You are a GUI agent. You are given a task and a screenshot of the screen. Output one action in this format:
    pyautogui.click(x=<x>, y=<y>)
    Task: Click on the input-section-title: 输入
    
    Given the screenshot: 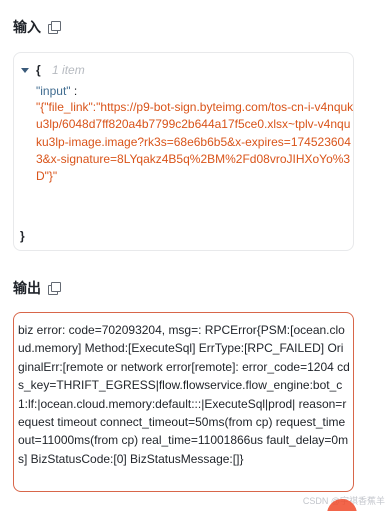 What is the action you would take?
    pyautogui.click(x=37, y=27)
    